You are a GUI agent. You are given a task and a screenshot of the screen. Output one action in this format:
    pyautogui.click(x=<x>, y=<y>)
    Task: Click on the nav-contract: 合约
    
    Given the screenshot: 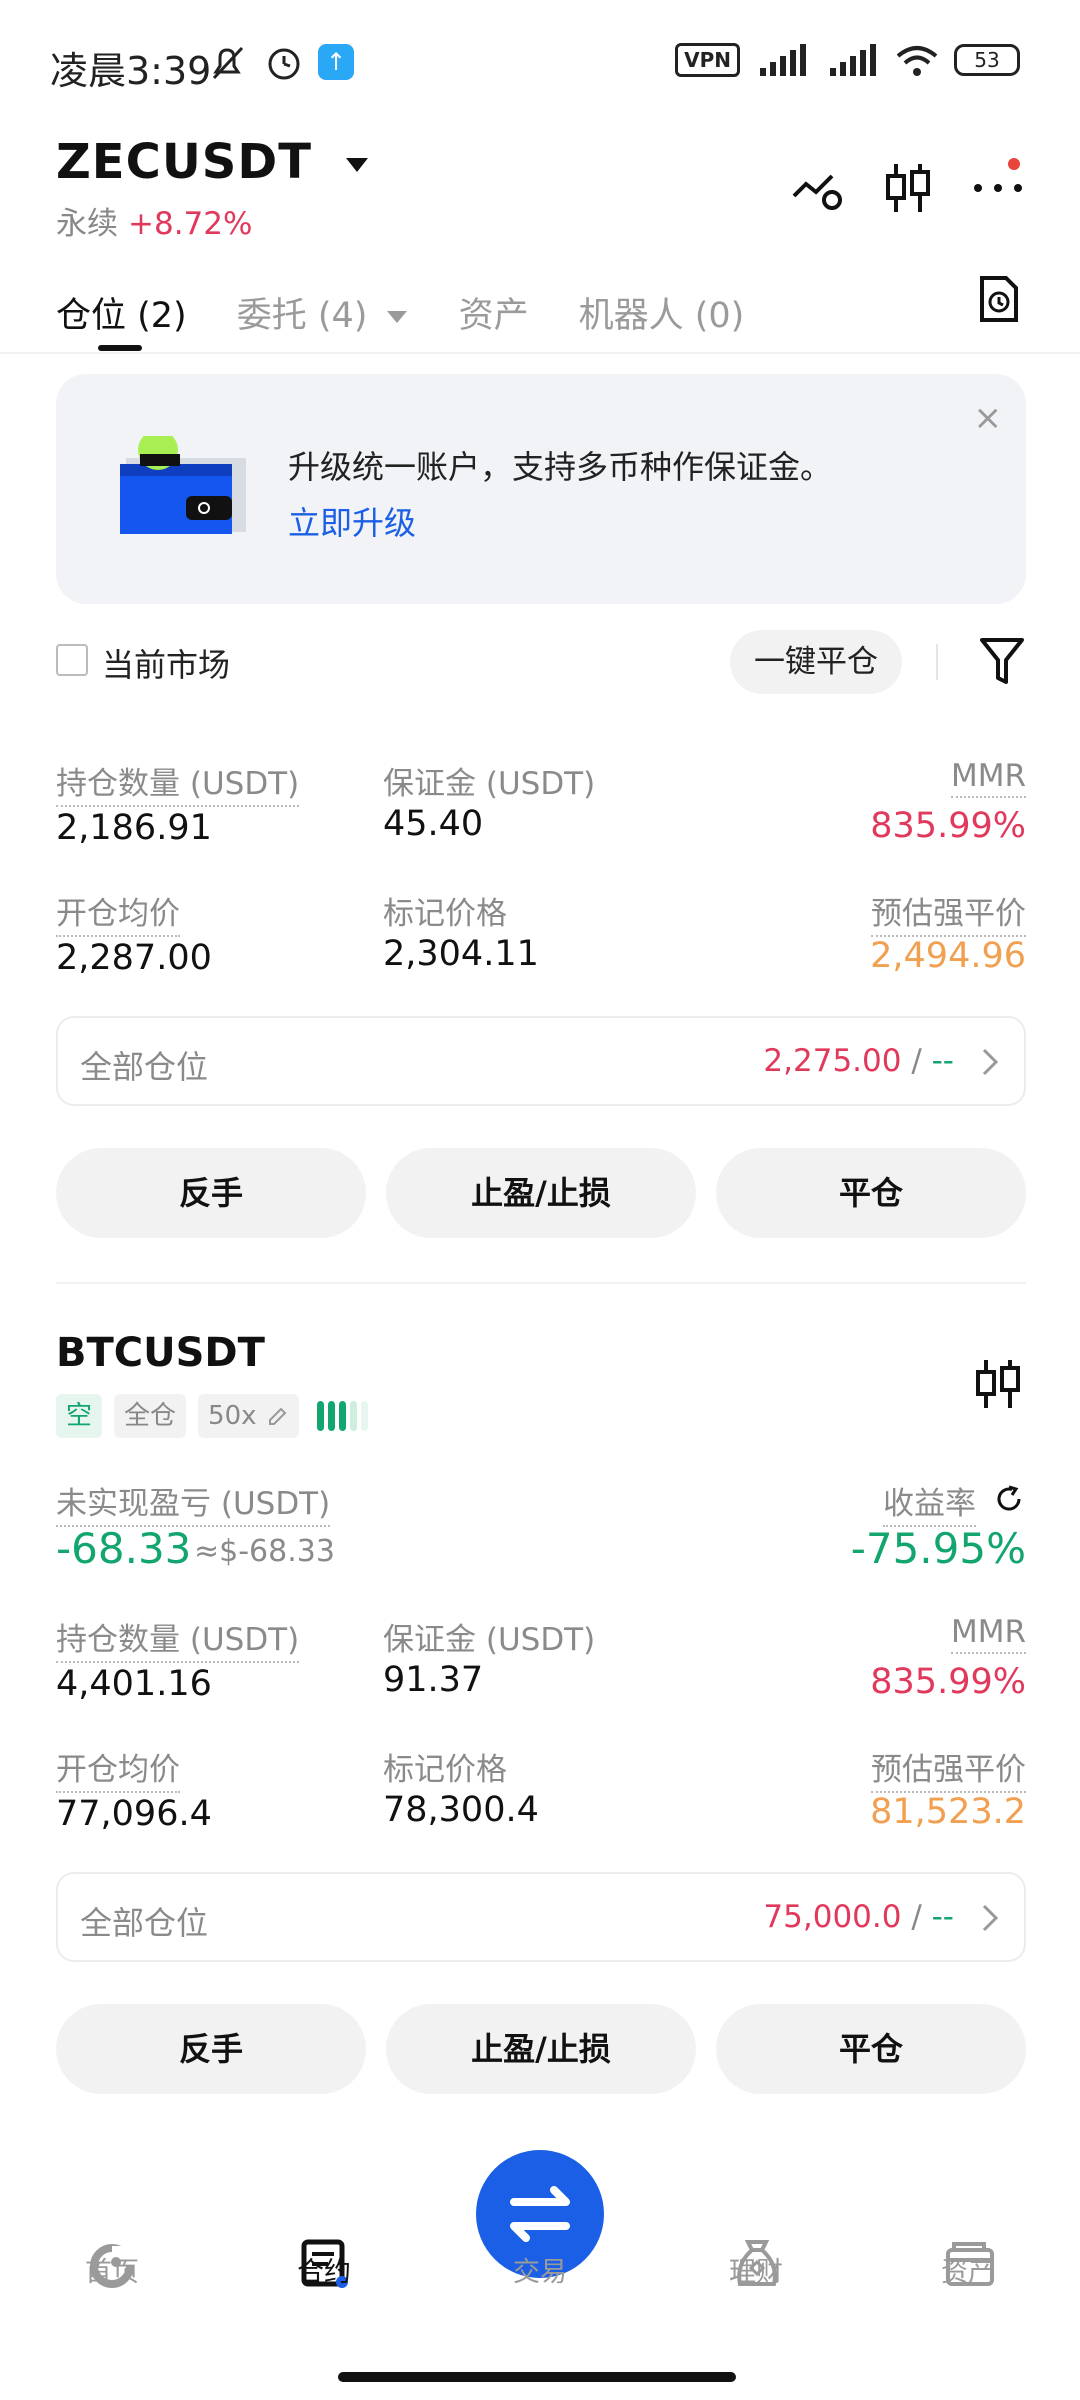 What is the action you would take?
    pyautogui.click(x=324, y=2269)
    